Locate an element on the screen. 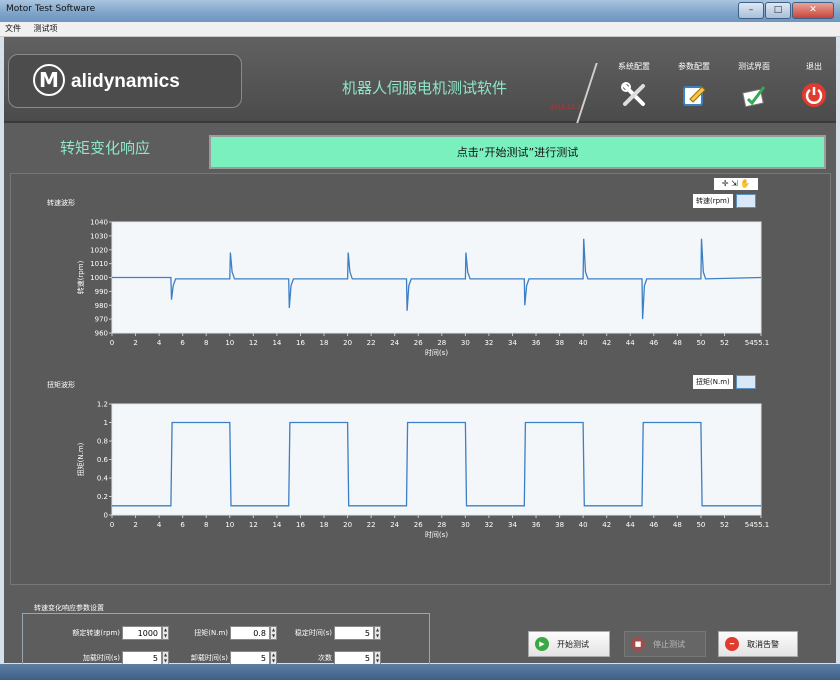  torque-field: 0.8 is located at coordinates (250, 633).